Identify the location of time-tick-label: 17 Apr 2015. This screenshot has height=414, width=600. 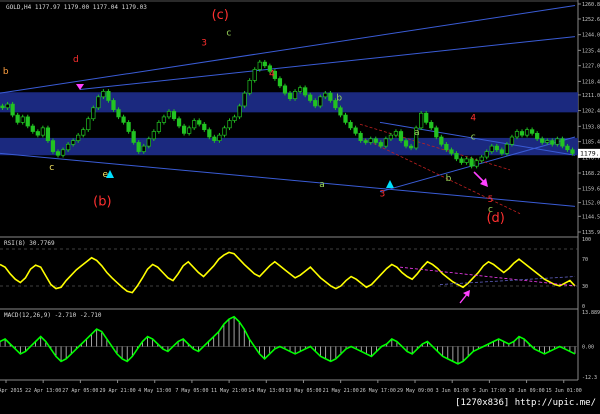
(11, 391).